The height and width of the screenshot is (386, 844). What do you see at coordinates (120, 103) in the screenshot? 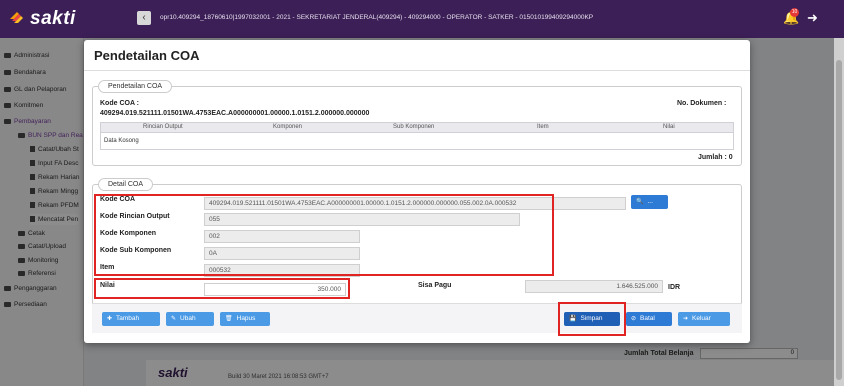
I see `kode-coa-label: Kode COA :` at bounding box center [120, 103].